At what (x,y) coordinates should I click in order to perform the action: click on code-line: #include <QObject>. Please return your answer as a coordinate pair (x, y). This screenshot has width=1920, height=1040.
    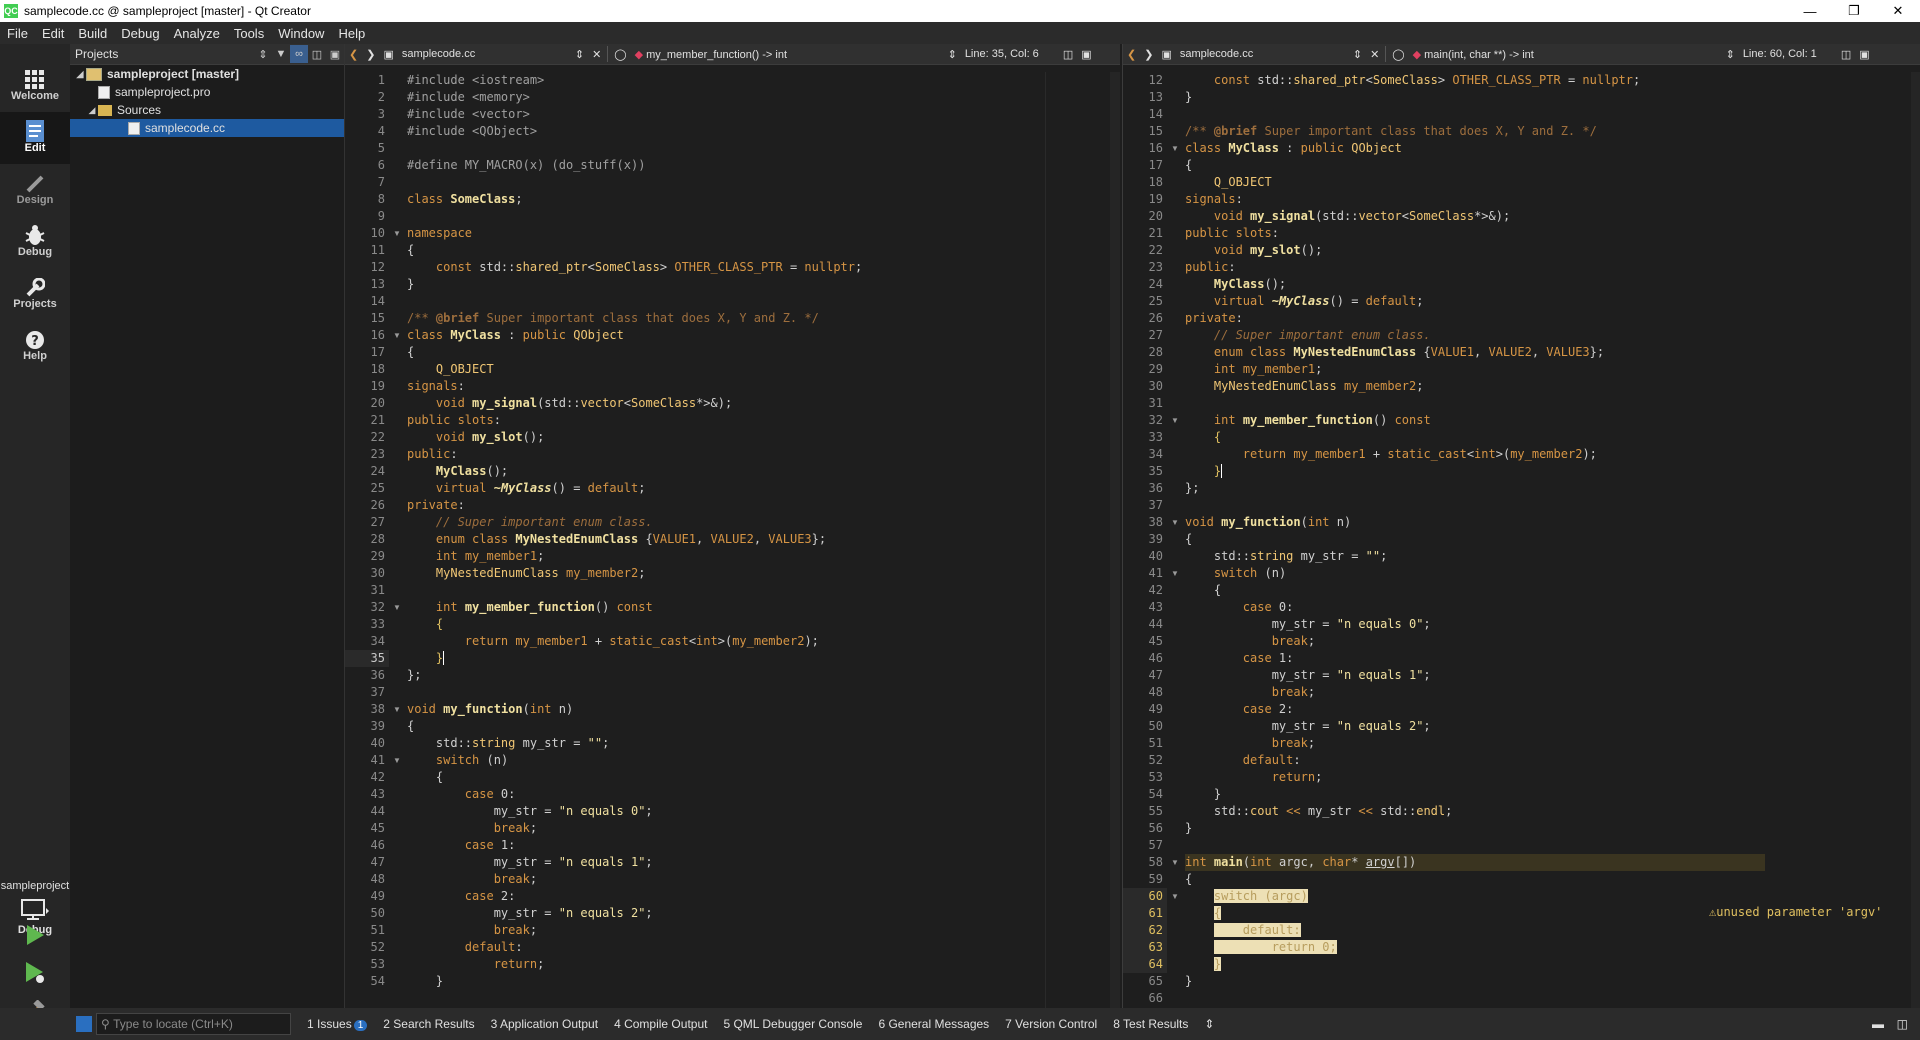
    Looking at the image, I should click on (634, 131).